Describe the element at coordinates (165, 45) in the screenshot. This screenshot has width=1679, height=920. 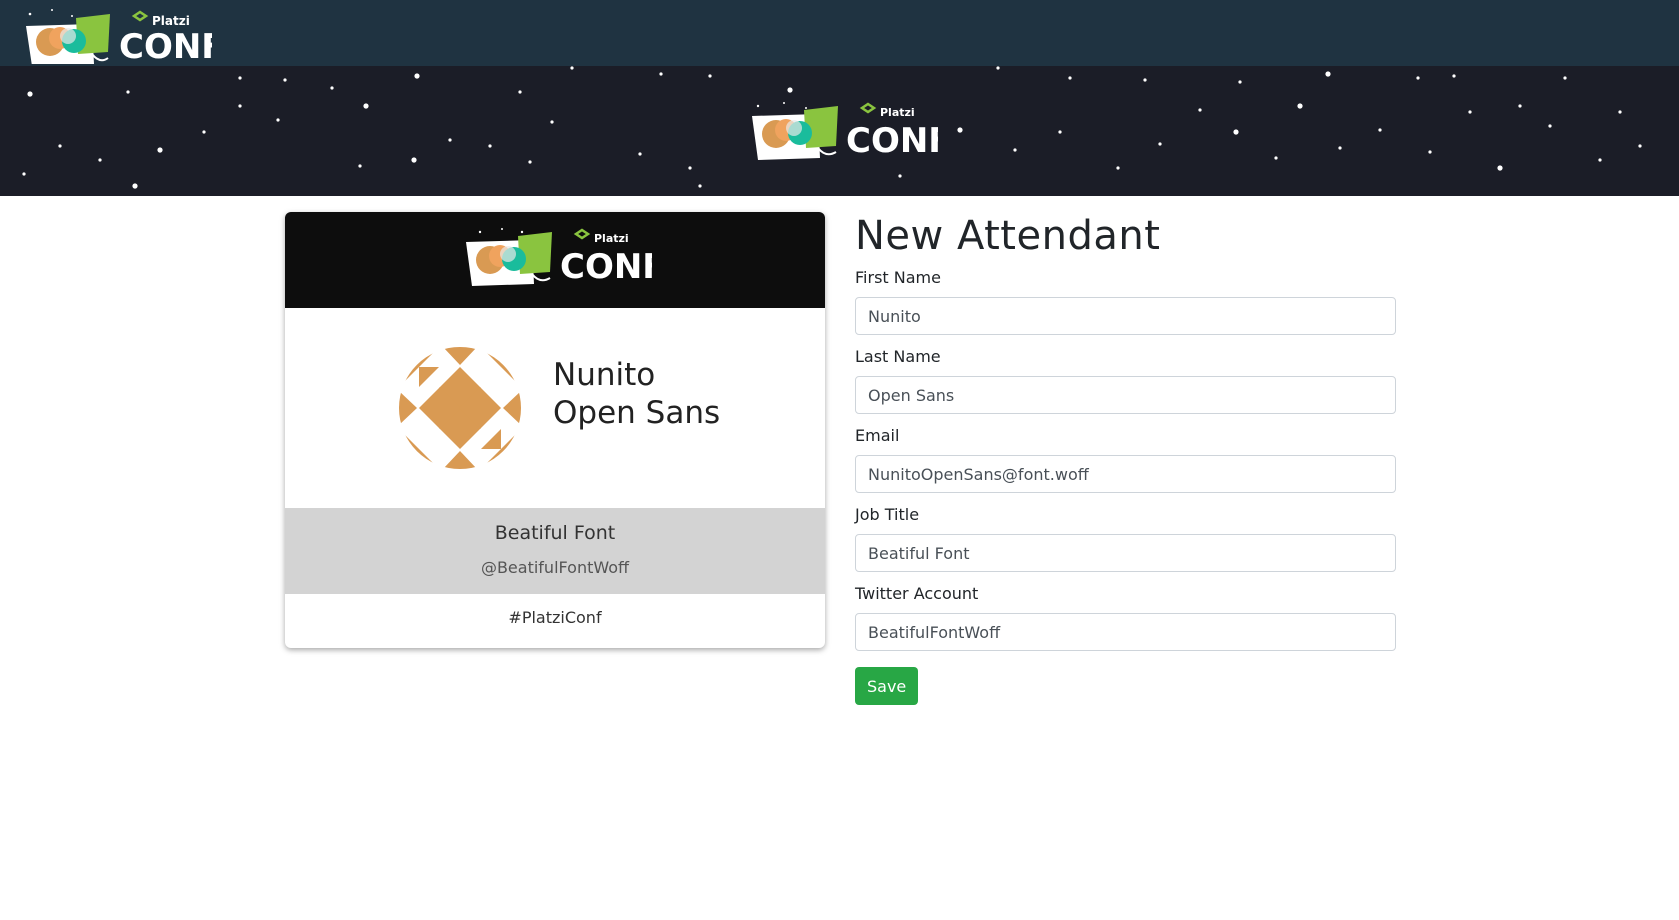
I see `conf-label: CONF` at that location.